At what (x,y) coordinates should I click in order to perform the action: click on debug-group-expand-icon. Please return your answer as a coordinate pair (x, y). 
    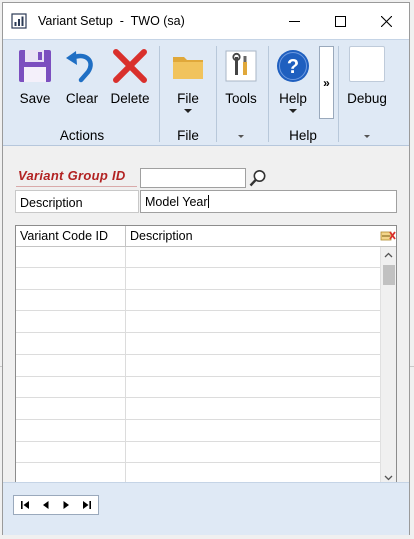
    Looking at the image, I should click on (367, 136).